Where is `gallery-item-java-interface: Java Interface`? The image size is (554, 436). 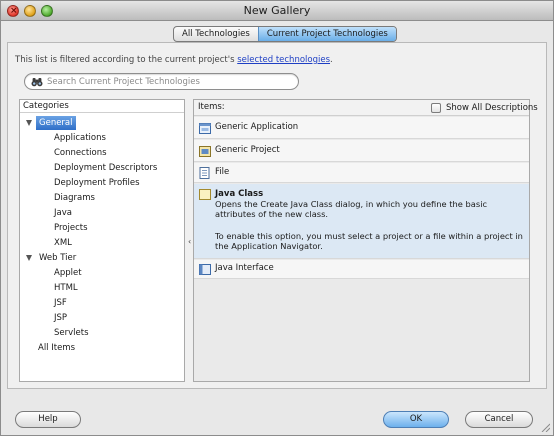 gallery-item-java-interface: Java Interface is located at coordinates (361, 269).